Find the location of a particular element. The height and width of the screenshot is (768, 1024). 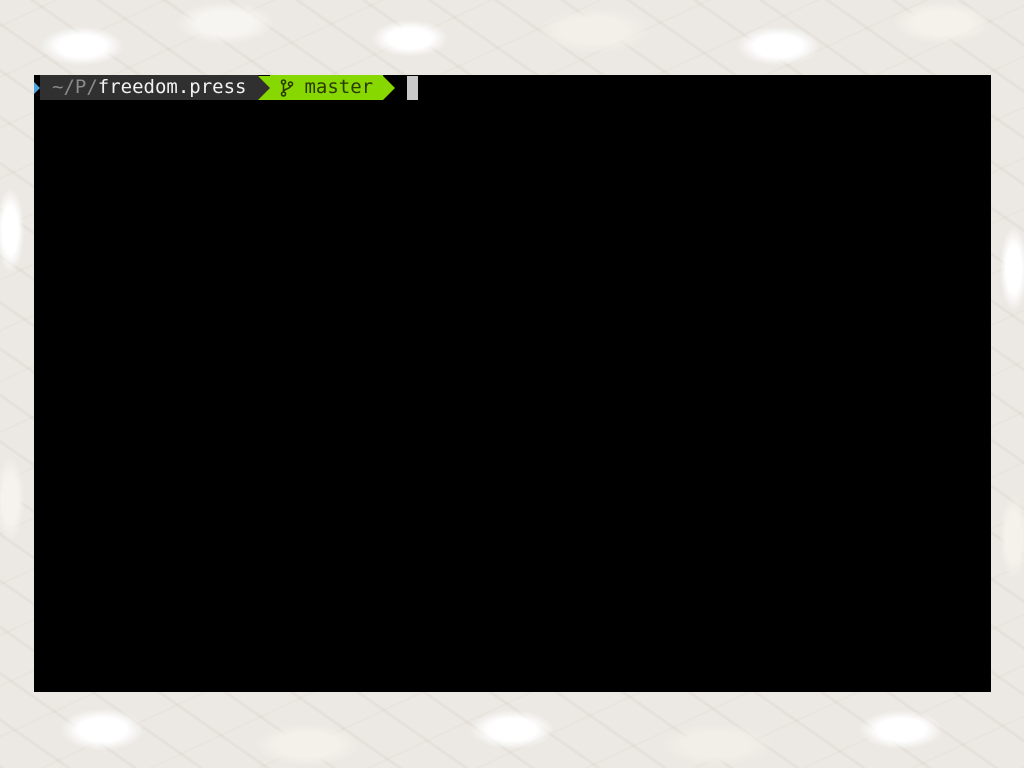

prompt-path-segment: ~/P/freedom.press is located at coordinates (149, 87).